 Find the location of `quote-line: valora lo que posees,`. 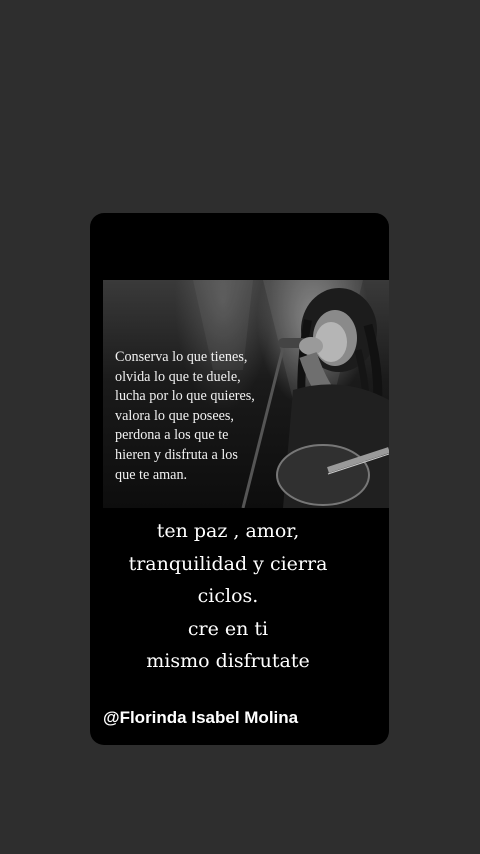

quote-line: valora lo que posees, is located at coordinates (174, 415).